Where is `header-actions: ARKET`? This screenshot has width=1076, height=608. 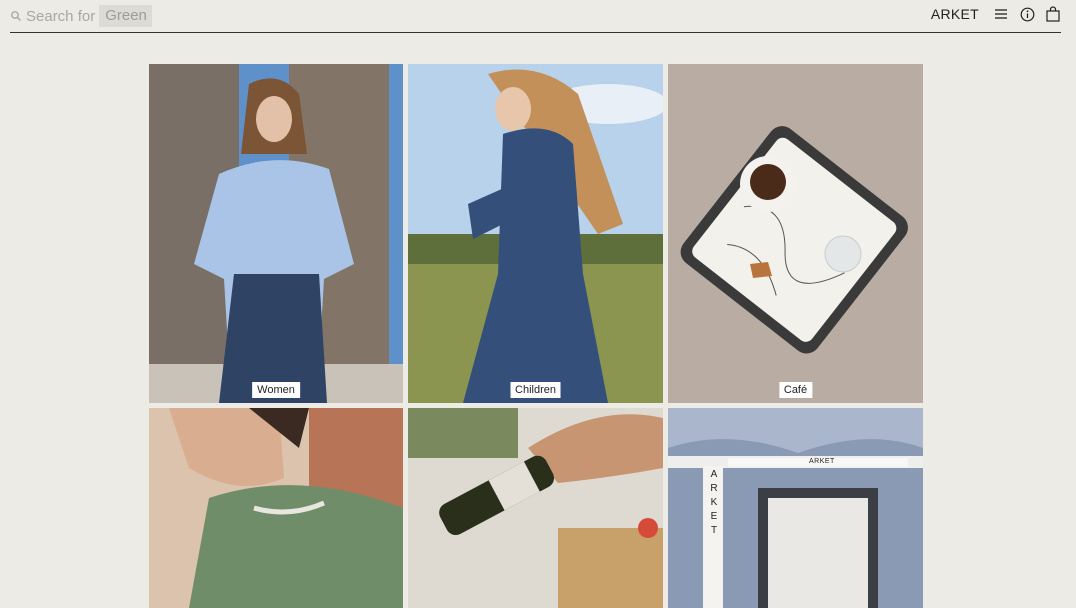 header-actions: ARKET is located at coordinates (996, 14).